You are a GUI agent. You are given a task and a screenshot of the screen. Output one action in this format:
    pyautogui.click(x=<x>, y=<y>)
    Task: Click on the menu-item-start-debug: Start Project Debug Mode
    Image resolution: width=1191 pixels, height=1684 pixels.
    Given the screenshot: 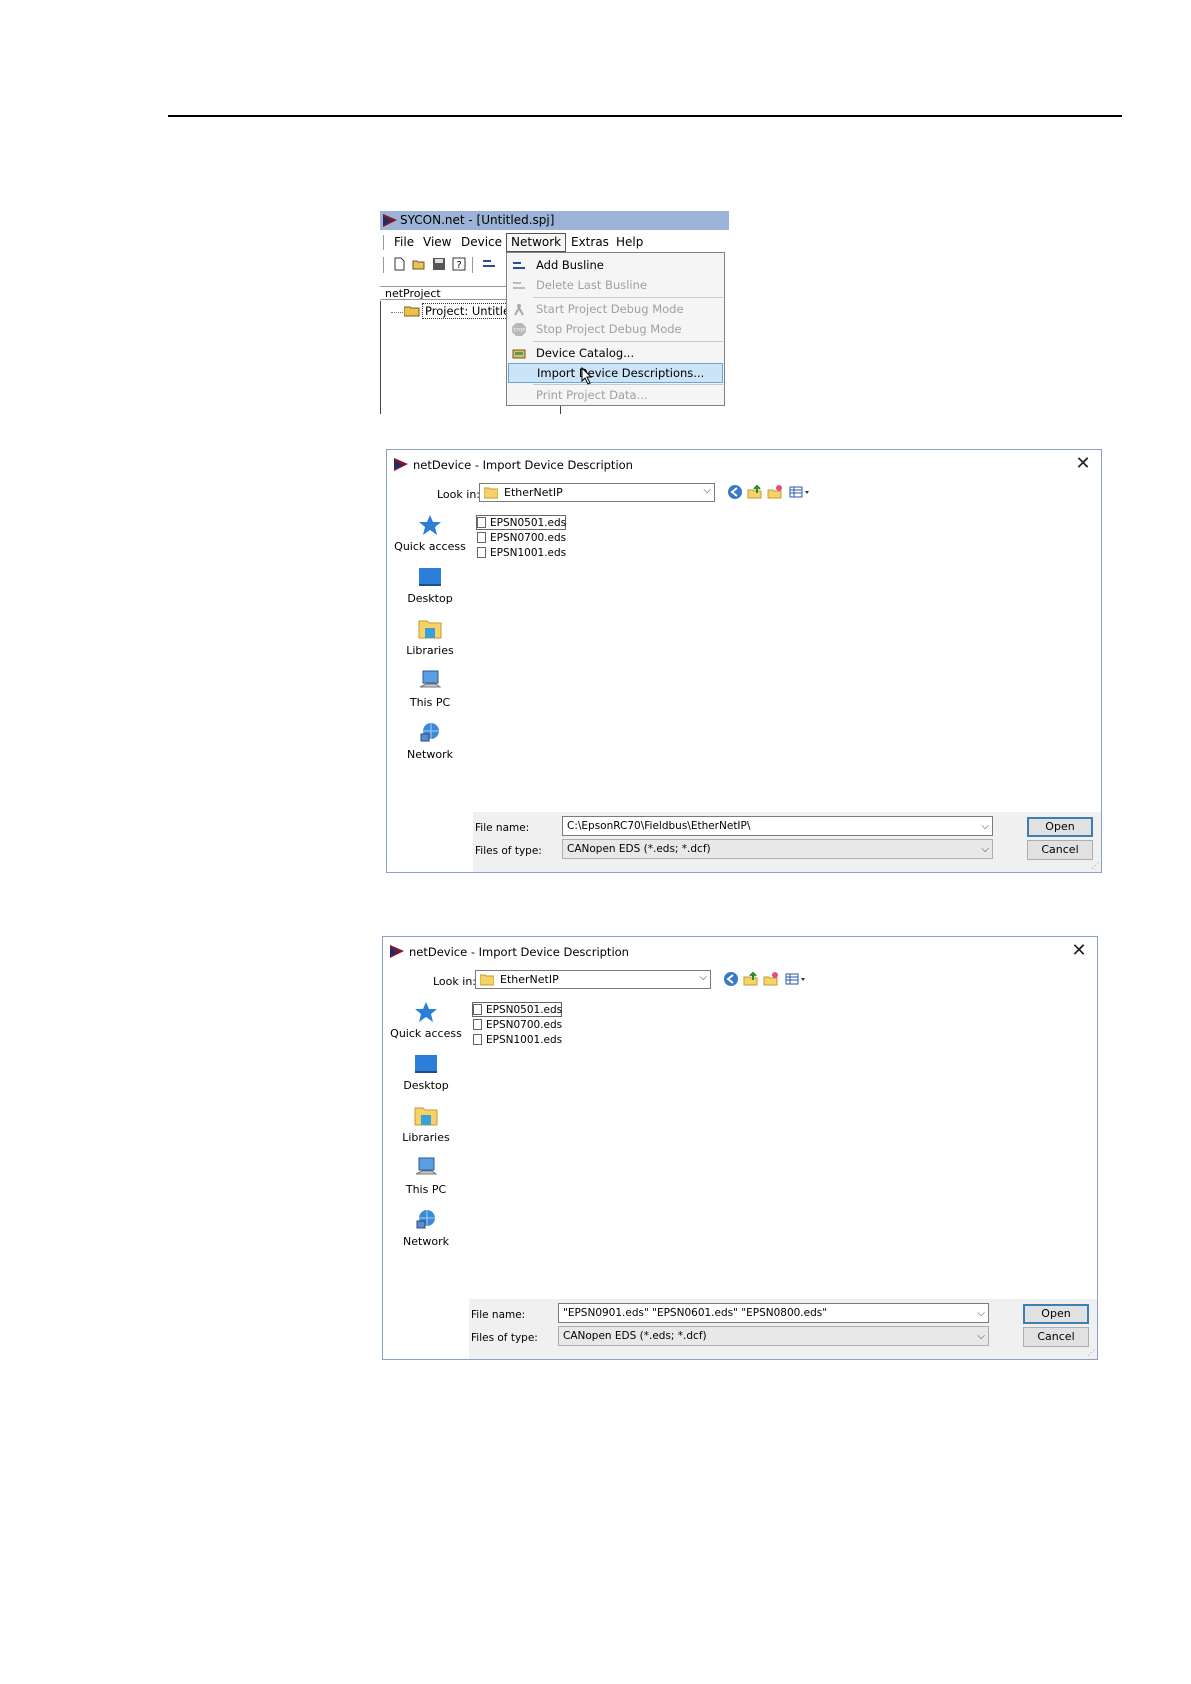 What is the action you would take?
    pyautogui.click(x=615, y=309)
    